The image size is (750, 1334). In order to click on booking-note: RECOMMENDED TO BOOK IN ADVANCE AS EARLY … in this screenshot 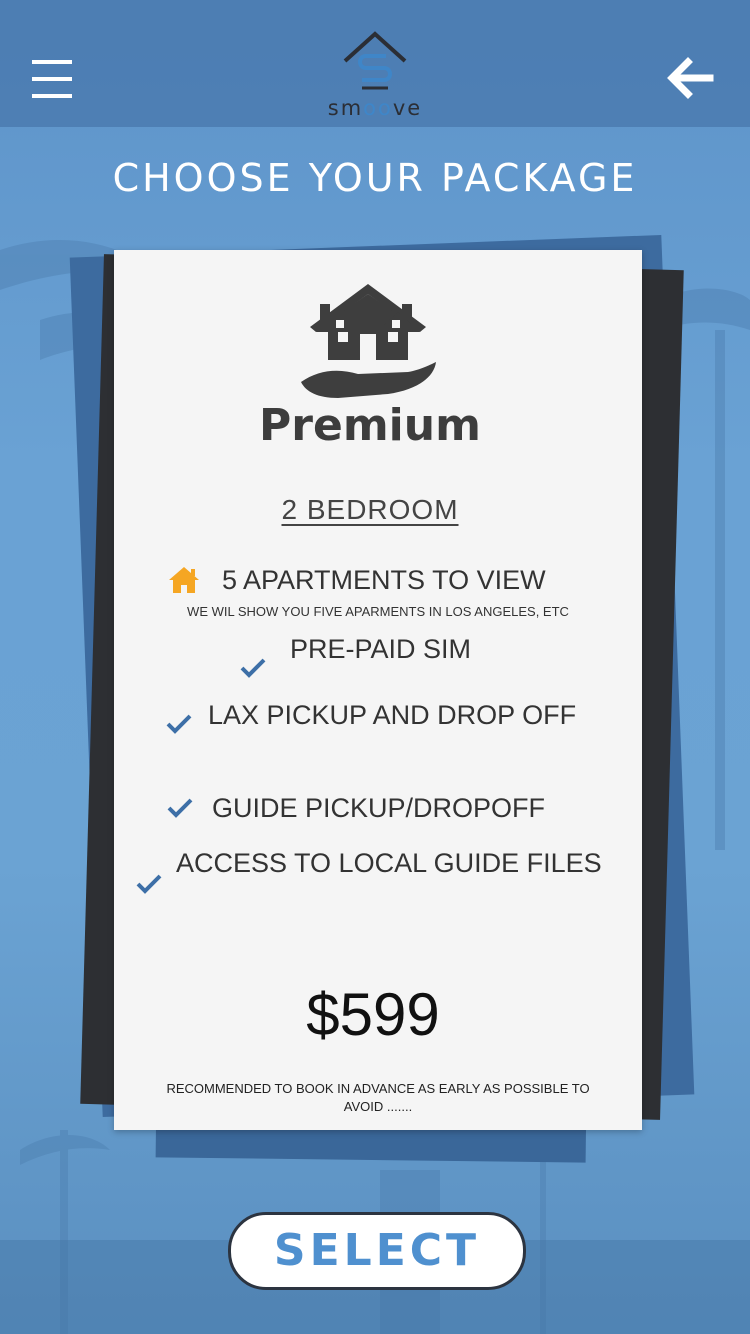, I will do `click(378, 1097)`.